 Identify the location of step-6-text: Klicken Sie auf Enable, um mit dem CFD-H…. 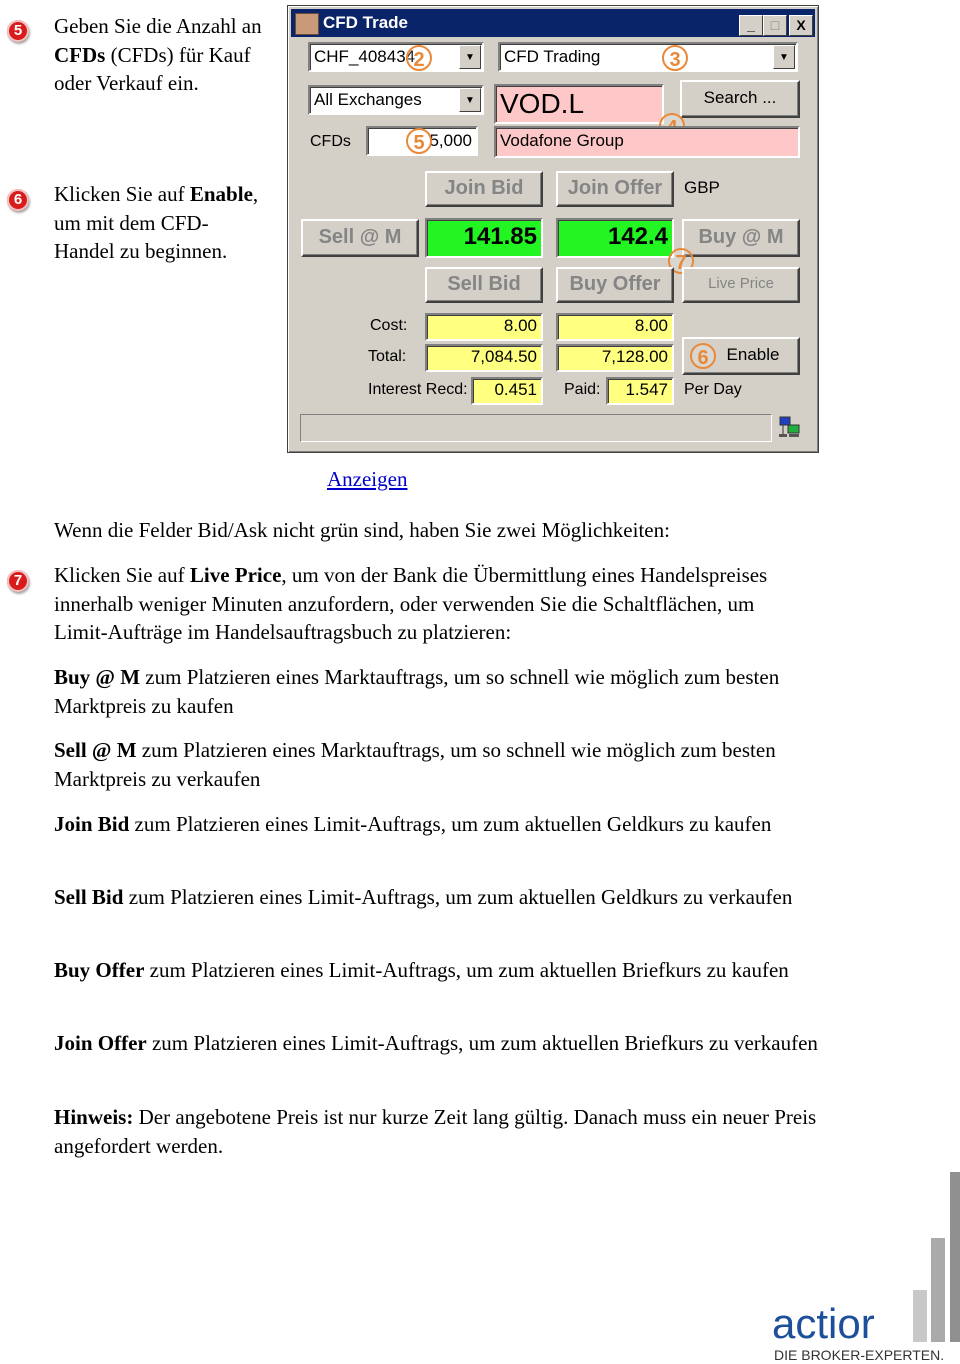
(161, 223).